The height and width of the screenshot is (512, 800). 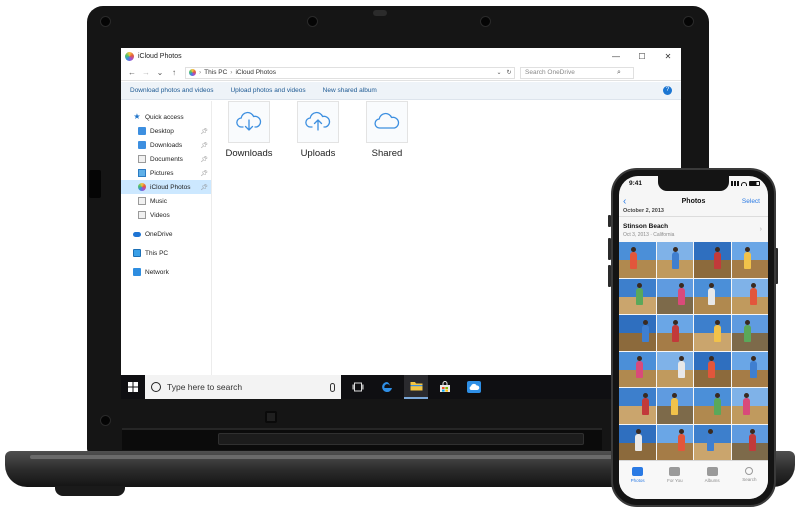 What do you see at coordinates (160, 72) in the screenshot?
I see `recent-locations-icon: ⌄` at bounding box center [160, 72].